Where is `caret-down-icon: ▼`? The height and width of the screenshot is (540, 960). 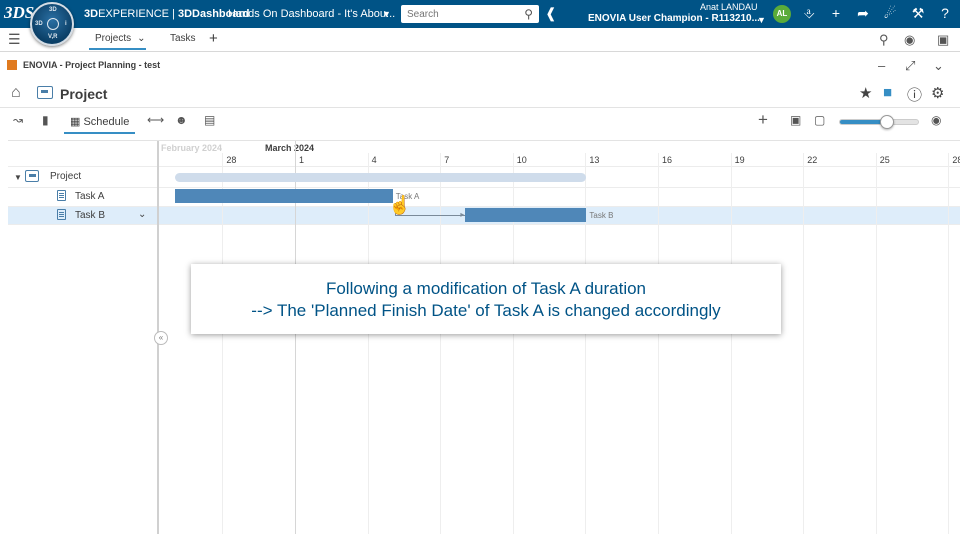
caret-down-icon: ▼ is located at coordinates (18, 177).